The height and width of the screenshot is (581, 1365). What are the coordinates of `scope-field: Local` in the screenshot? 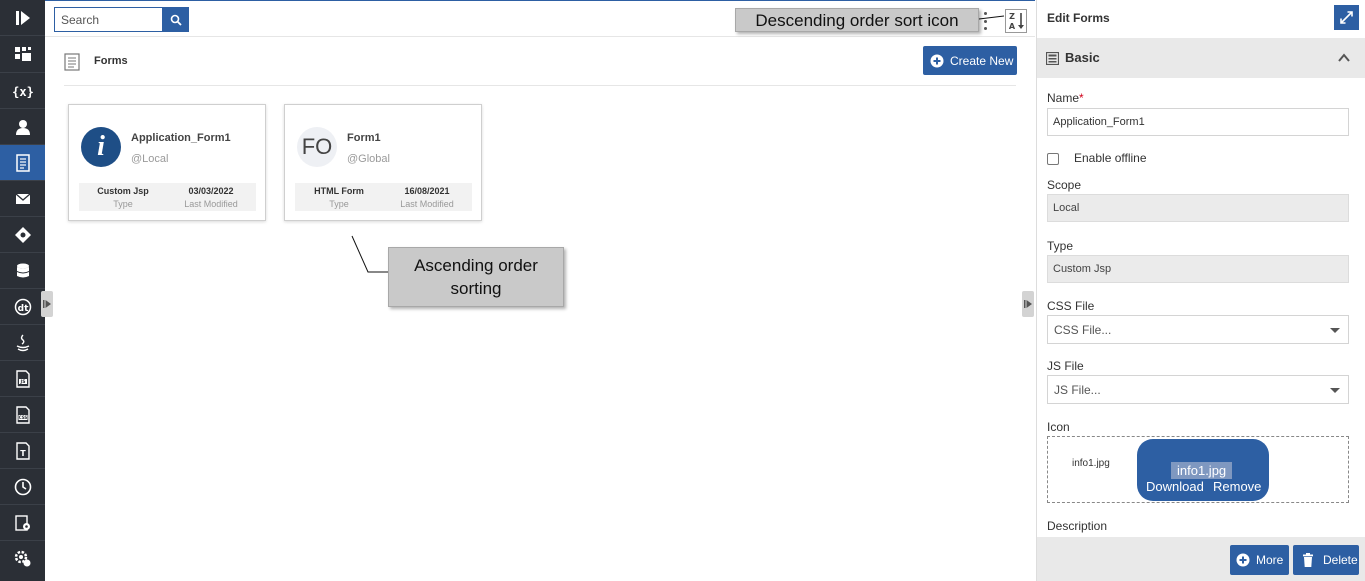 It's located at (1198, 208).